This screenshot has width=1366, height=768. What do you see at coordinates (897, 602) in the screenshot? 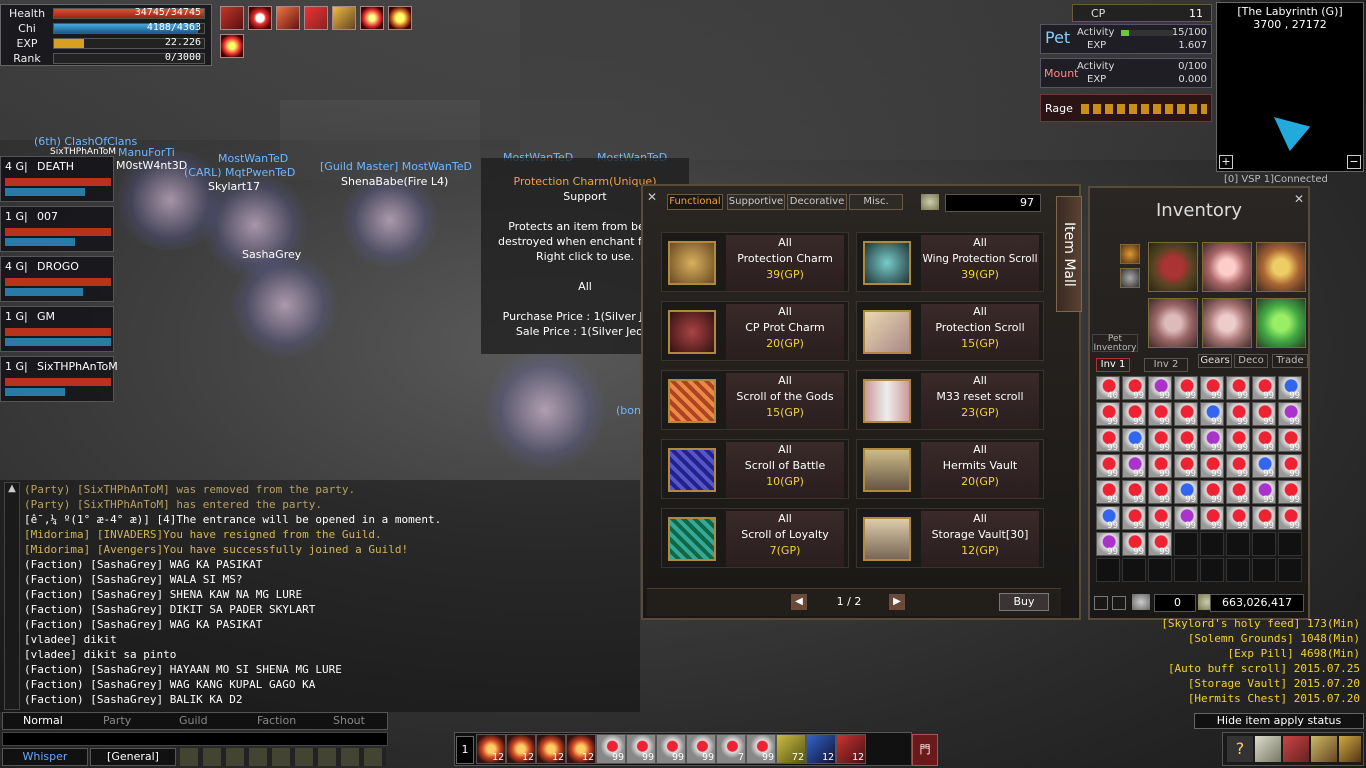
I see `next-page-button: ▶` at bounding box center [897, 602].